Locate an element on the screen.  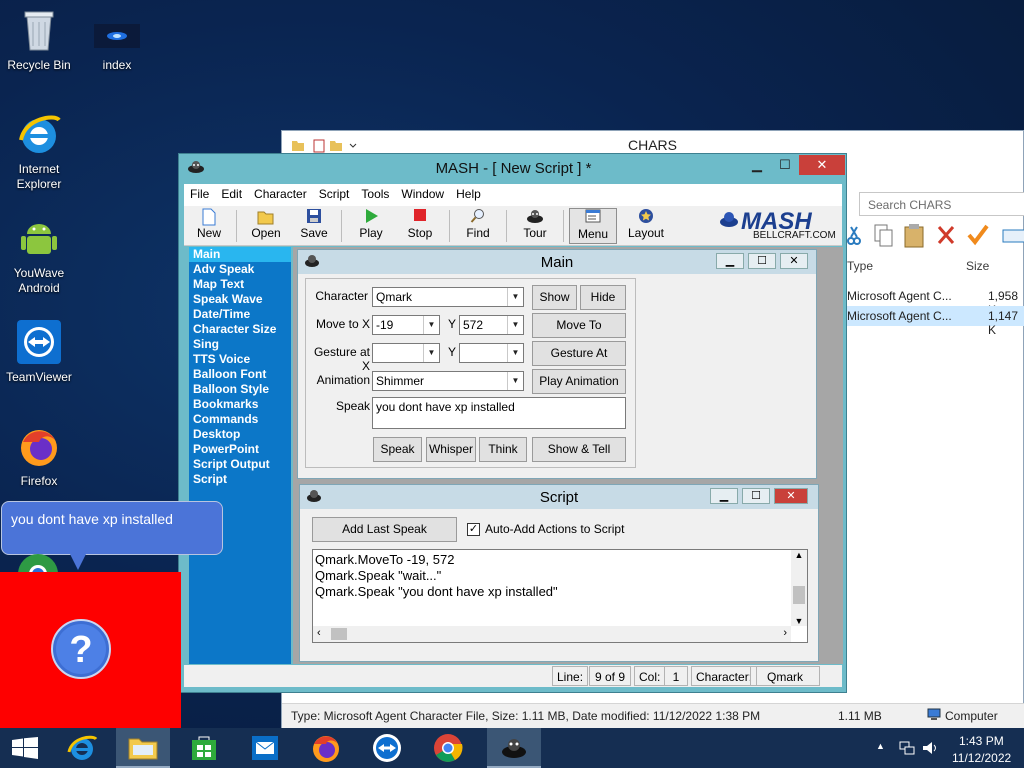
taskbar-mash is located at coordinates (514, 748).